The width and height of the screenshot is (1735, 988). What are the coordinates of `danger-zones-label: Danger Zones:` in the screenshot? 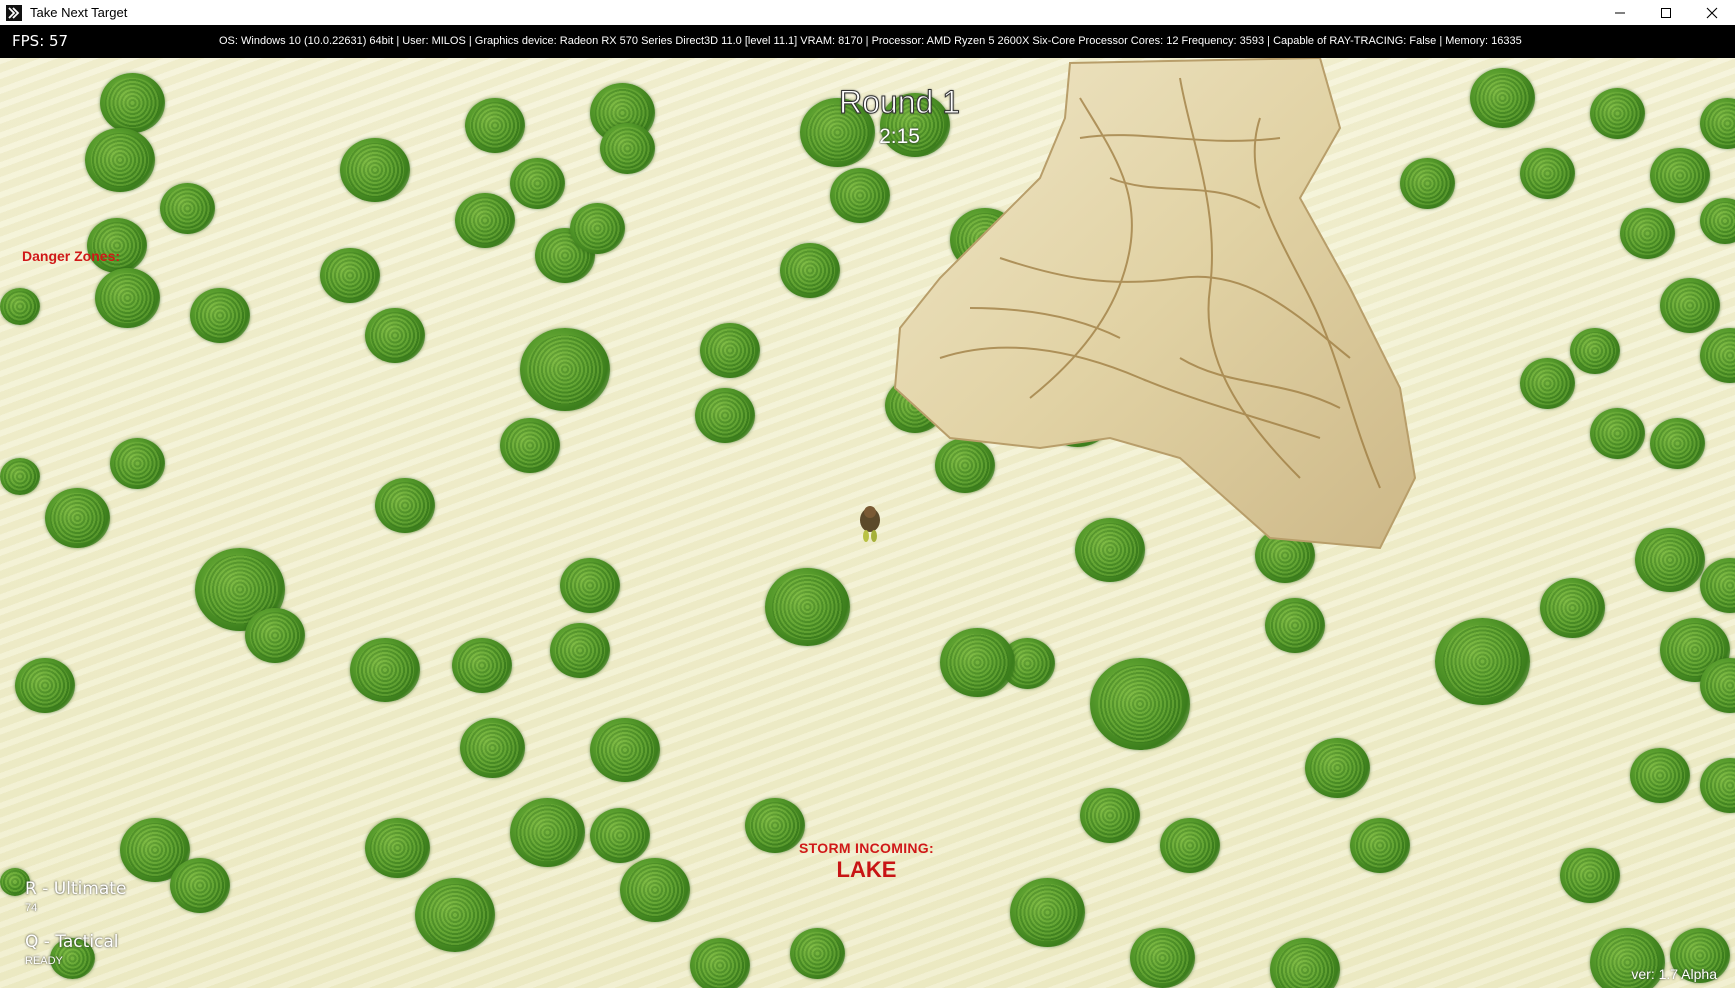 It's located at (71, 256).